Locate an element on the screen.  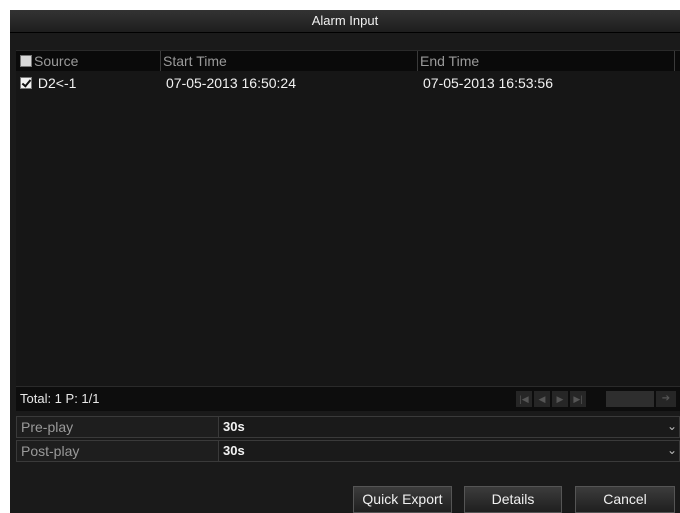
start-time-cell: 07-05-2013 16:50:24 is located at coordinates (231, 83).